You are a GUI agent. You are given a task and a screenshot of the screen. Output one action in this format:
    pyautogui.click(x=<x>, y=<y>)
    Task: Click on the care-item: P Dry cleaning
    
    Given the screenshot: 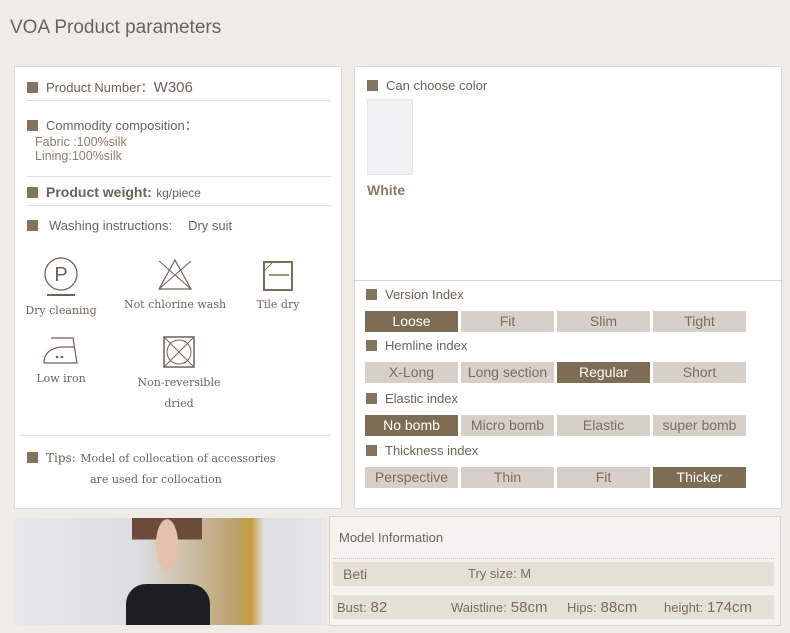 What is the action you would take?
    pyautogui.click(x=61, y=287)
    